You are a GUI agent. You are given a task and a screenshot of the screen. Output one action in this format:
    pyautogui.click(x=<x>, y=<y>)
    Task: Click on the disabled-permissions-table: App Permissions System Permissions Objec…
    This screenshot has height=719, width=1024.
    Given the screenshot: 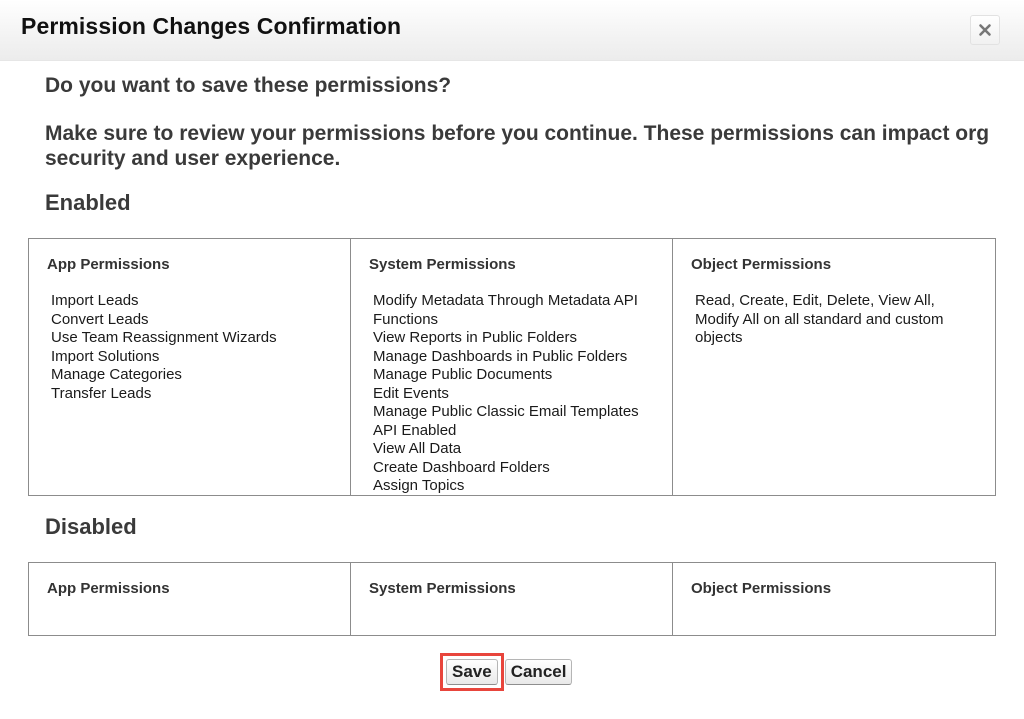 What is the action you would take?
    pyautogui.click(x=512, y=599)
    